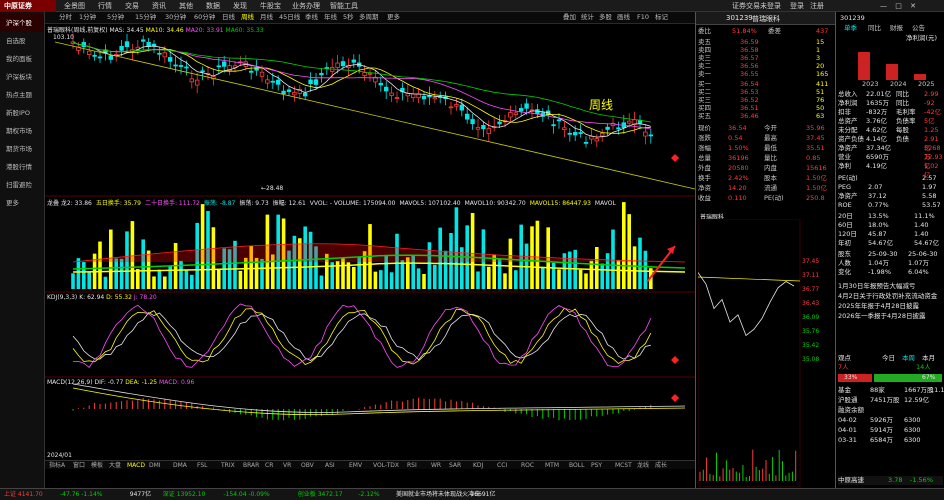  Describe the element at coordinates (624, 245) in the screenshot. I see `volume-bar` at that location.